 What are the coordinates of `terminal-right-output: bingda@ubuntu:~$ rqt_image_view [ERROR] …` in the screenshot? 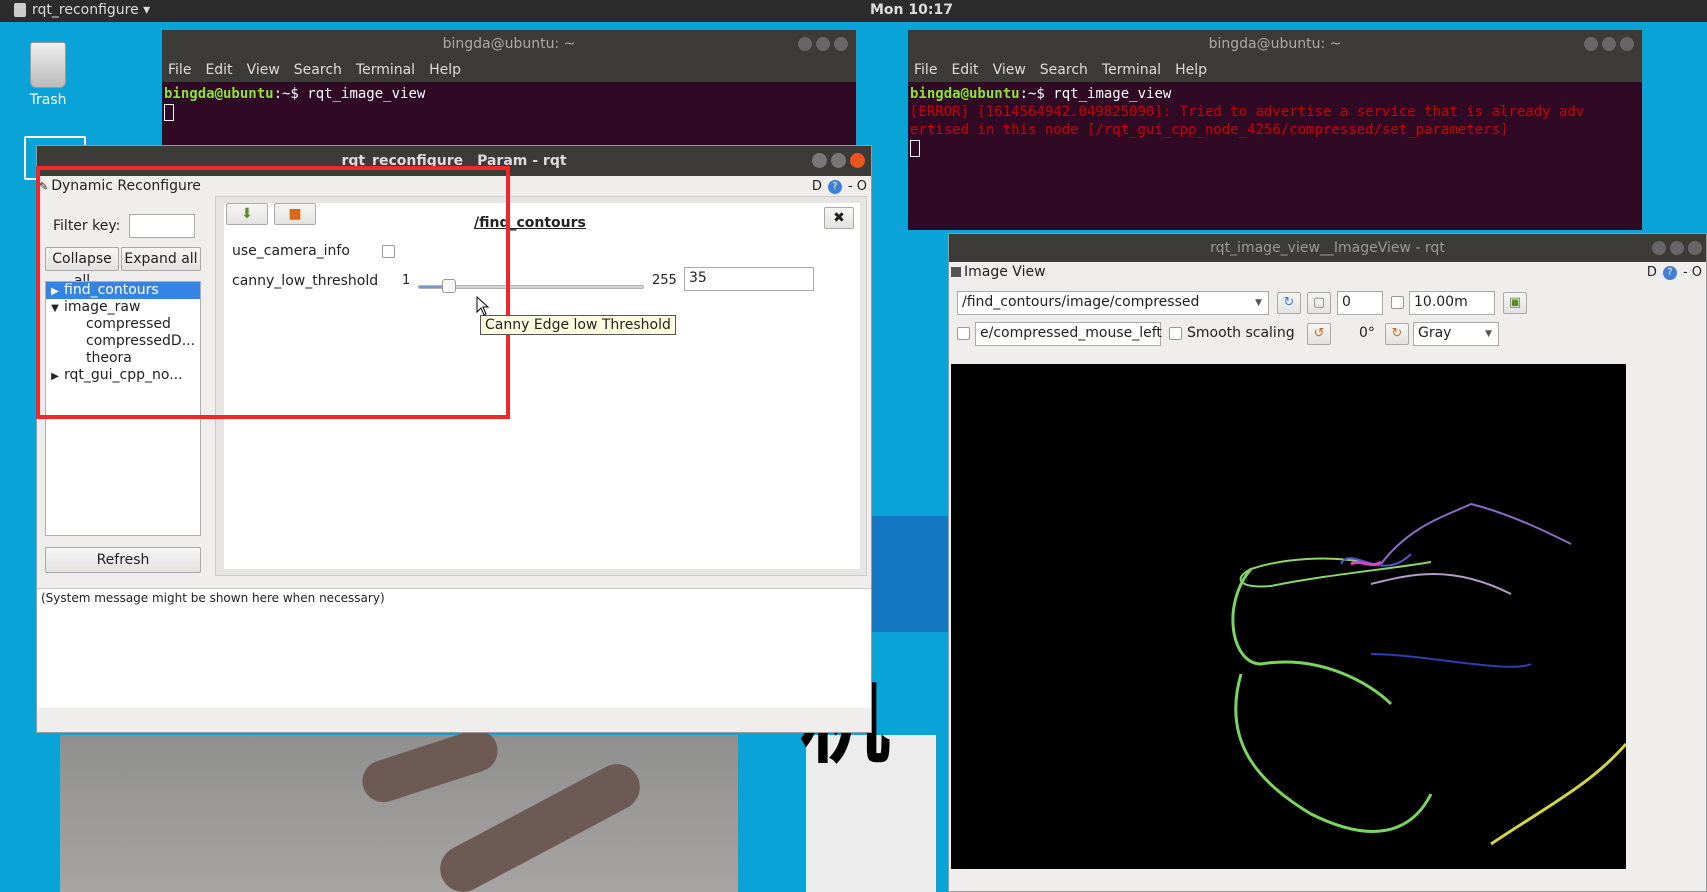 It's located at (1275, 121).